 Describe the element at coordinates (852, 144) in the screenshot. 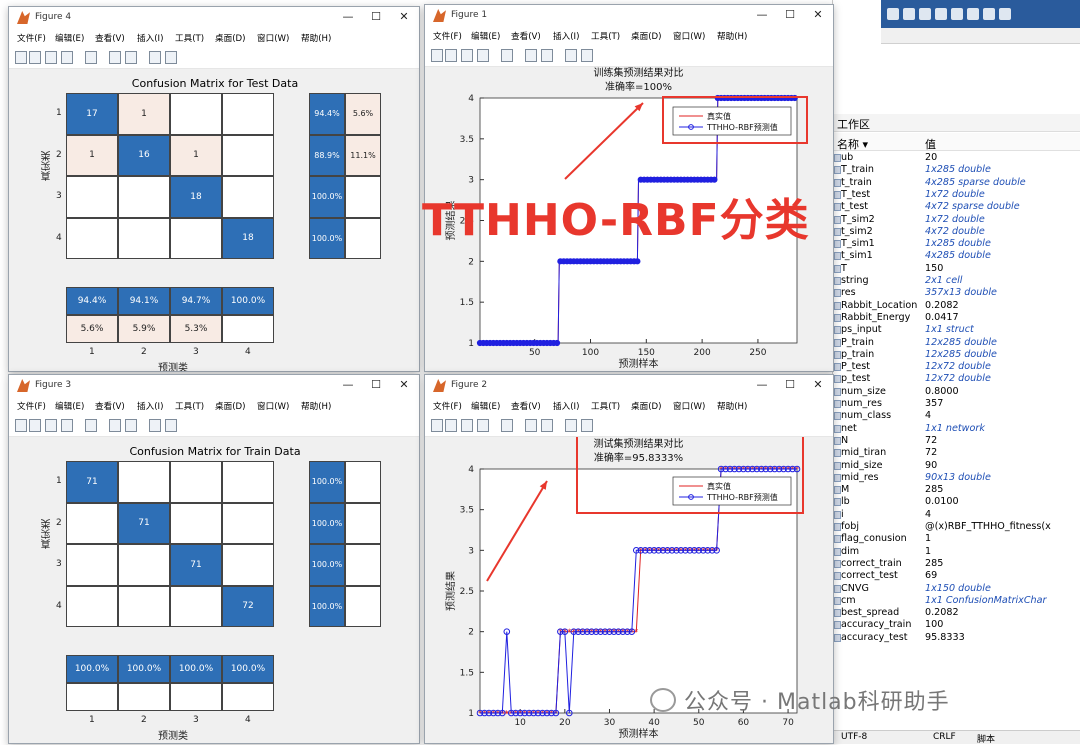

I see `name-column-header: 名称 ▾` at that location.